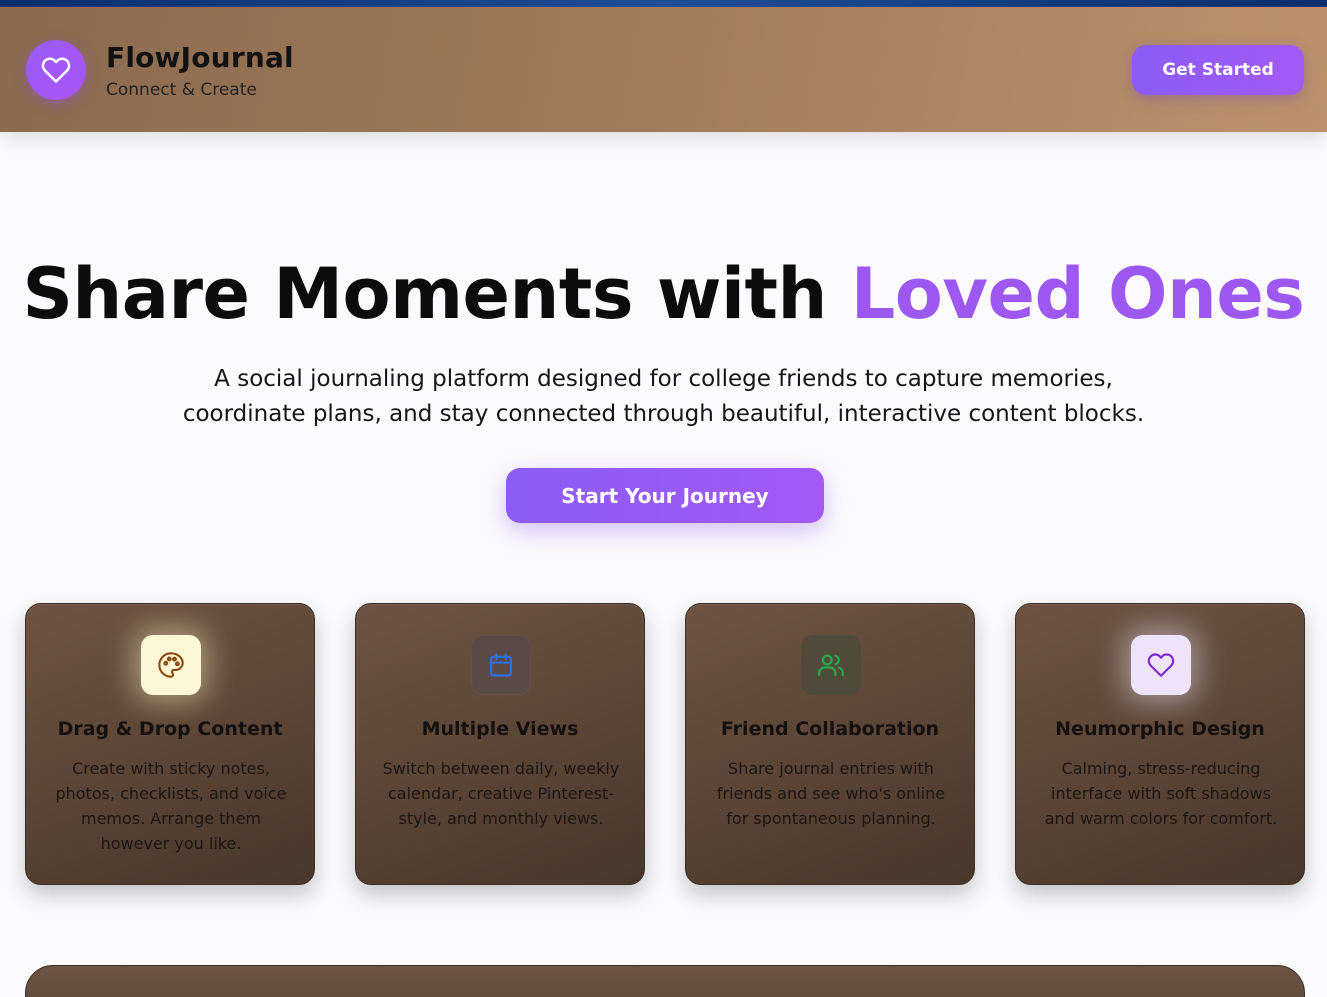  I want to click on hero-title: Share Moments with Loved Ones, so click(663, 294).